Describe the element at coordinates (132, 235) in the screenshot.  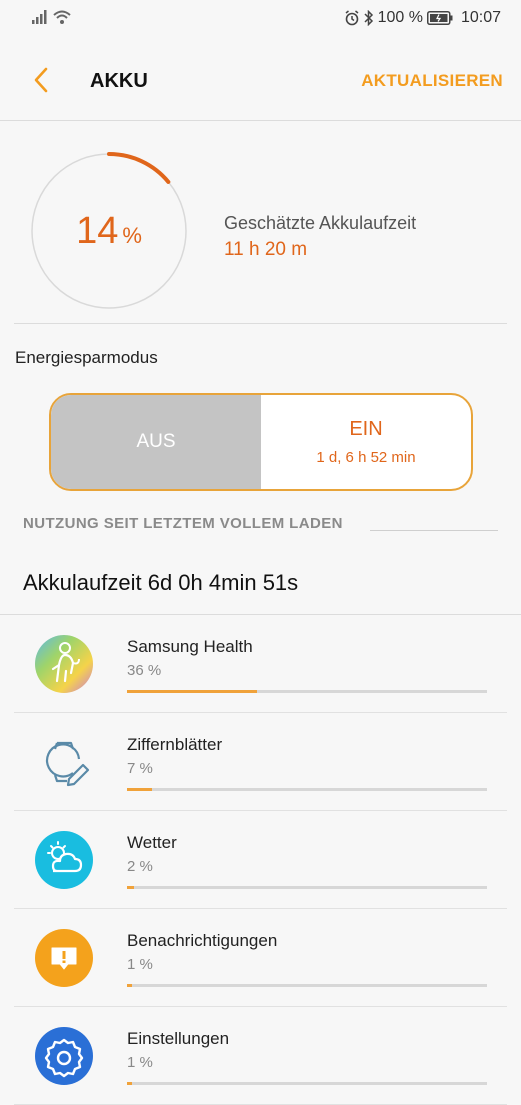
I see `battery-percent-unit: %` at that location.